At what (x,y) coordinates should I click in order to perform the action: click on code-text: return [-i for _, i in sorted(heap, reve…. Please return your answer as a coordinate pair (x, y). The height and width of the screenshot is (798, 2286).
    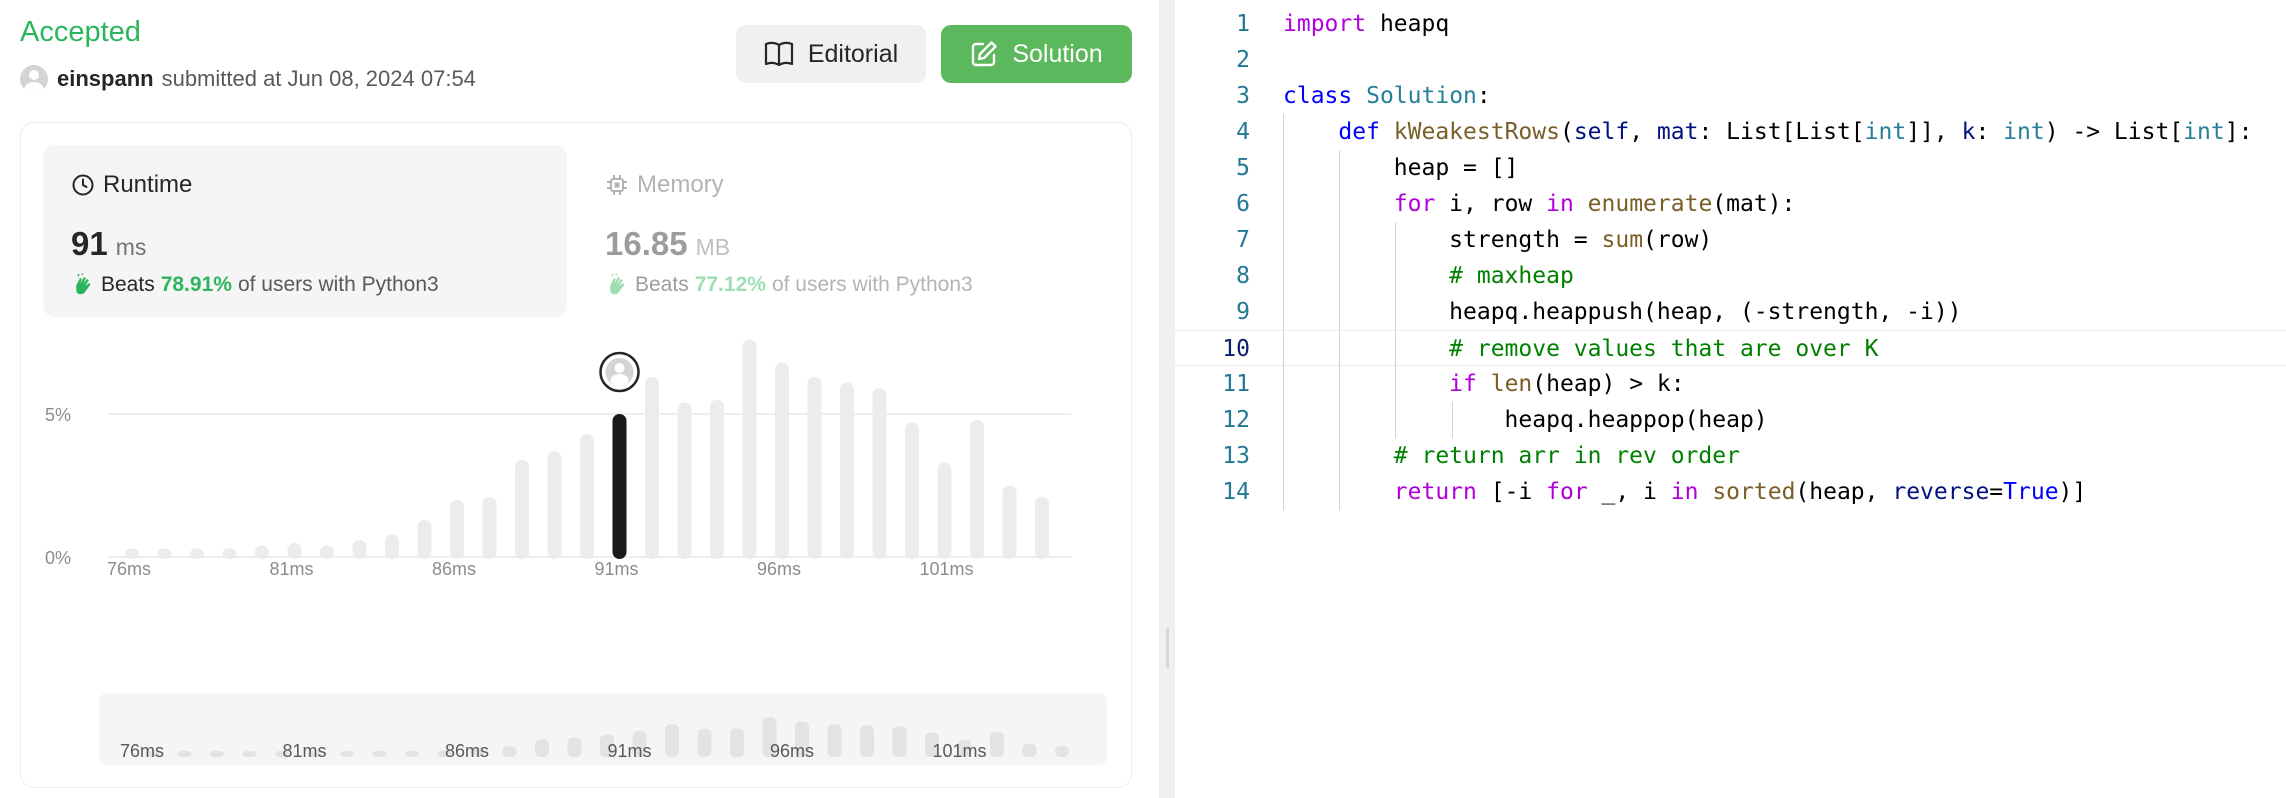
    Looking at the image, I should click on (1740, 492).